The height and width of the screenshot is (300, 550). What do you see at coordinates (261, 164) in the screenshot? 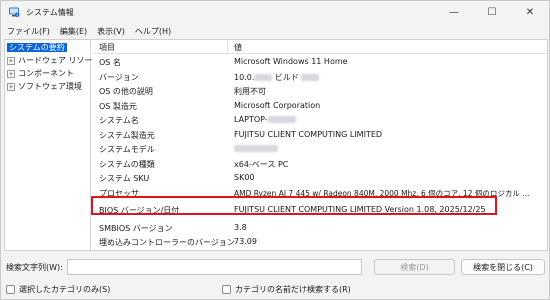
I see `row-value: x64-ベース PC` at bounding box center [261, 164].